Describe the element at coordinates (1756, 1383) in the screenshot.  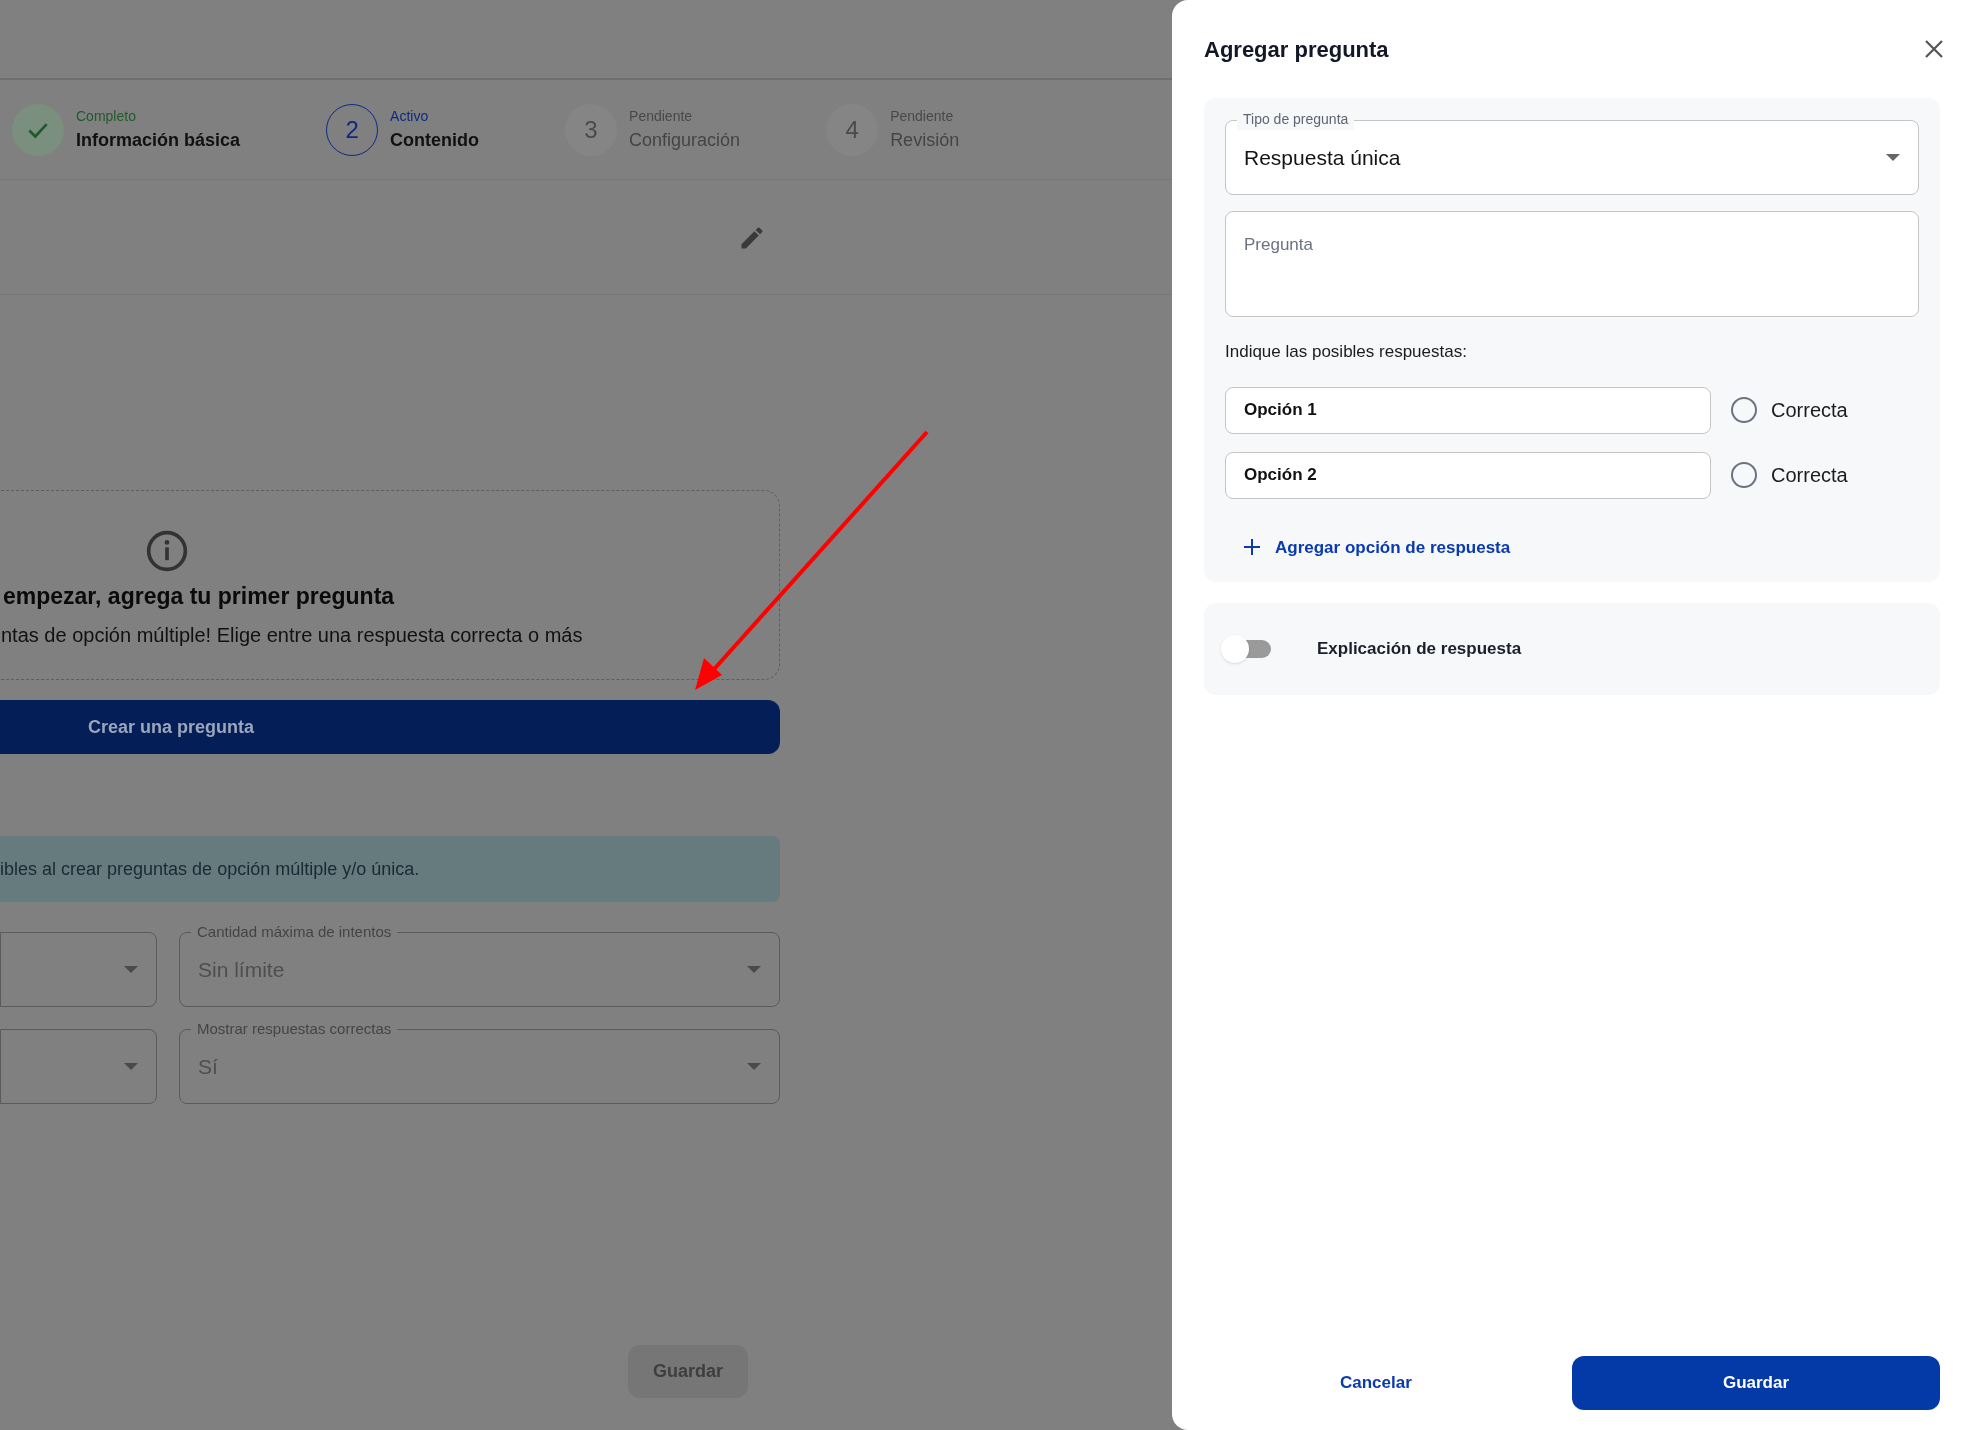
I see `save-button: Guardar` at that location.